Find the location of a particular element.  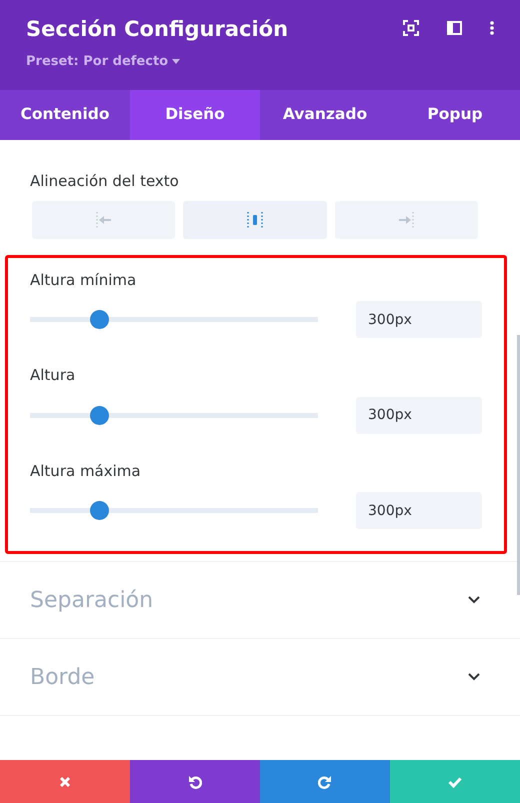

align-right-icon is located at coordinates (406, 219).